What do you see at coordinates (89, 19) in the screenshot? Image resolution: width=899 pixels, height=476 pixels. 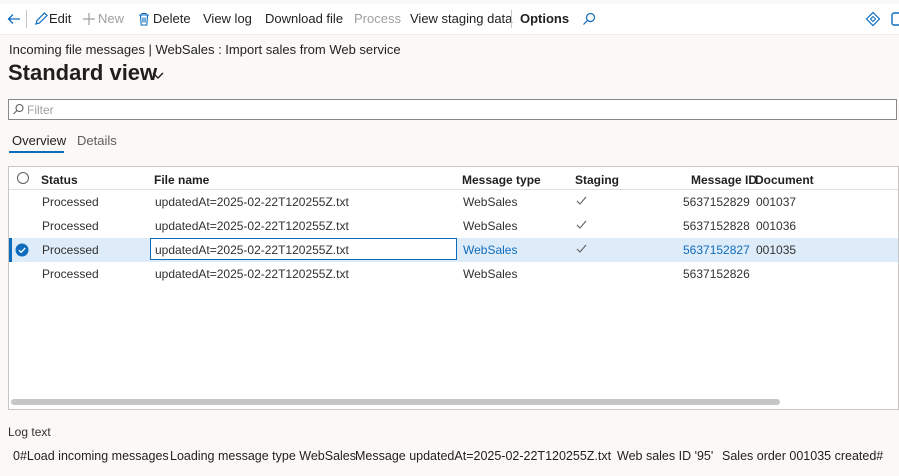 I see `plus-icon` at bounding box center [89, 19].